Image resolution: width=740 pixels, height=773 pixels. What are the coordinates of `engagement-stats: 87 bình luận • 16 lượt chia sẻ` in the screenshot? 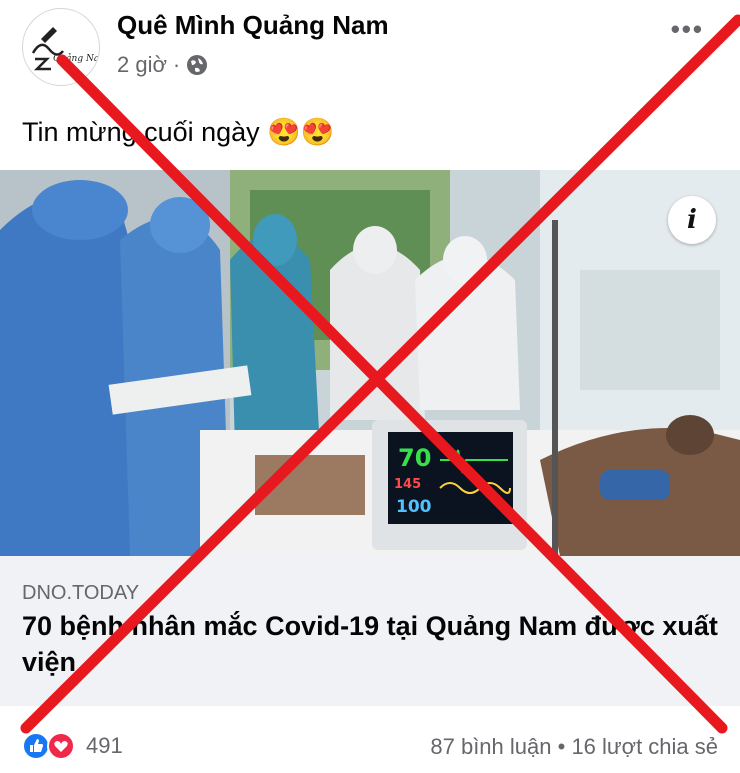 It's located at (574, 747).